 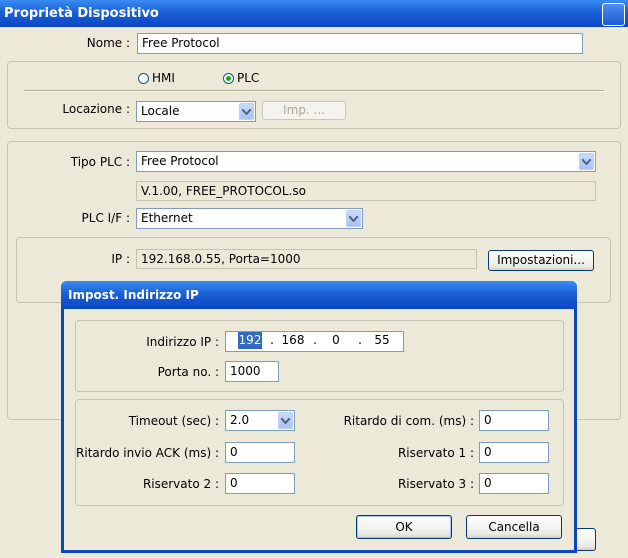 I want to click on reserved3-label: Riservato 3 :, so click(x=435, y=484).